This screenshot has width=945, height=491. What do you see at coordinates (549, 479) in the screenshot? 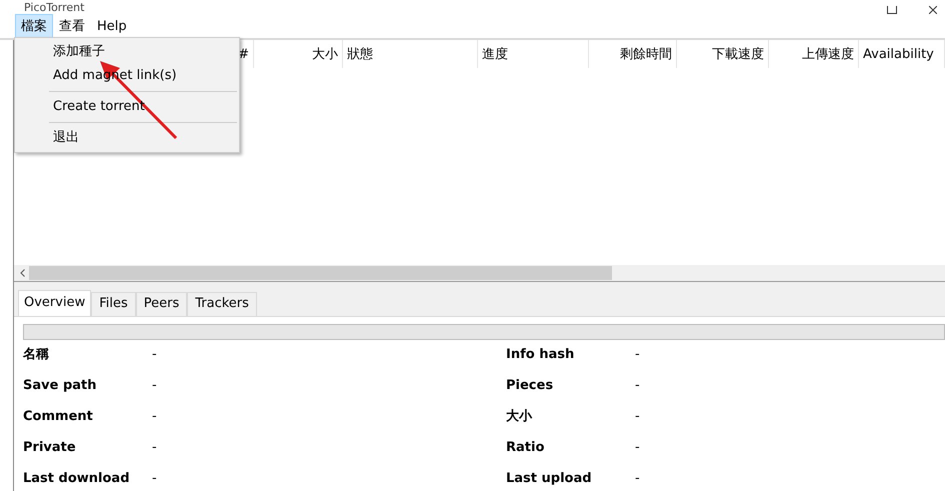
I see `detail-label: Last upload` at bounding box center [549, 479].